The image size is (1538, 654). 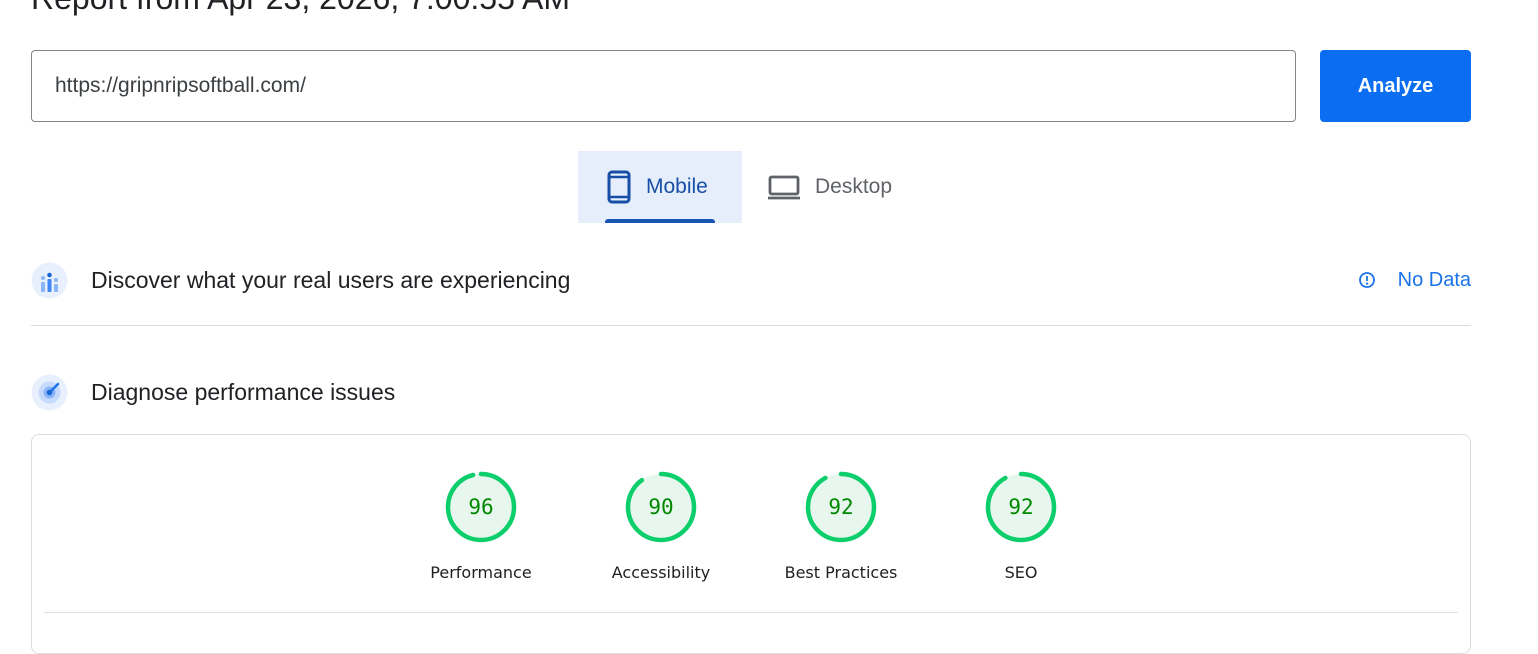 What do you see at coordinates (49, 280) in the screenshot?
I see `users-chart-icon` at bounding box center [49, 280].